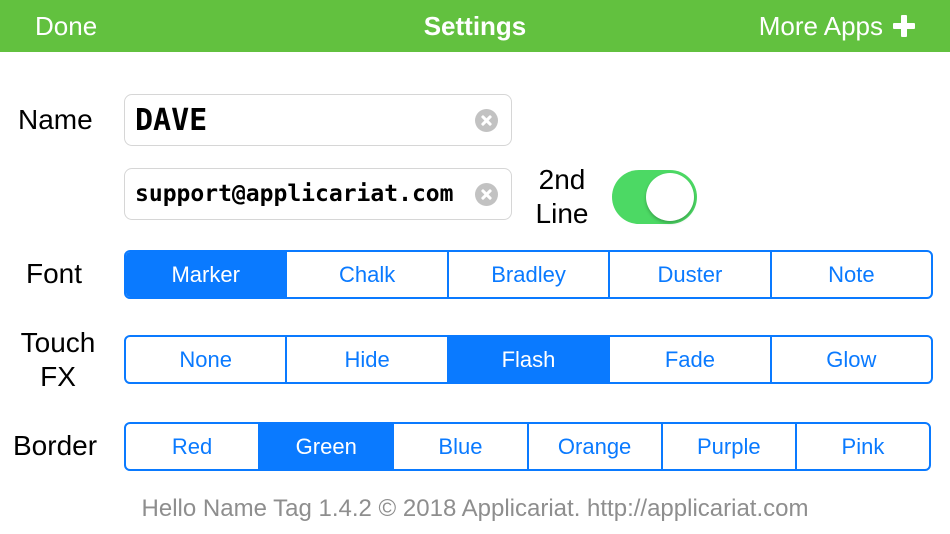 This screenshot has width=950, height=534. I want to click on more-apps-label: More Apps, so click(820, 26).